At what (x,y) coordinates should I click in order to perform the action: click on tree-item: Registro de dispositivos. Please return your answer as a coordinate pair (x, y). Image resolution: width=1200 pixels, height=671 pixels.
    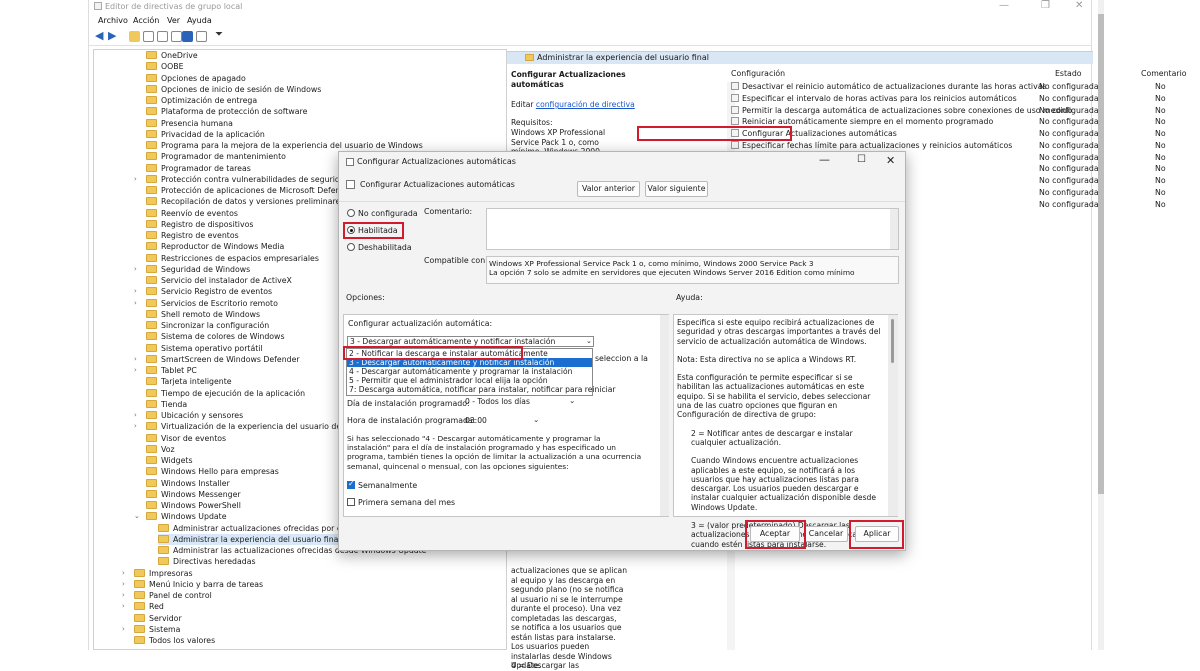
    Looking at the image, I should click on (199, 224).